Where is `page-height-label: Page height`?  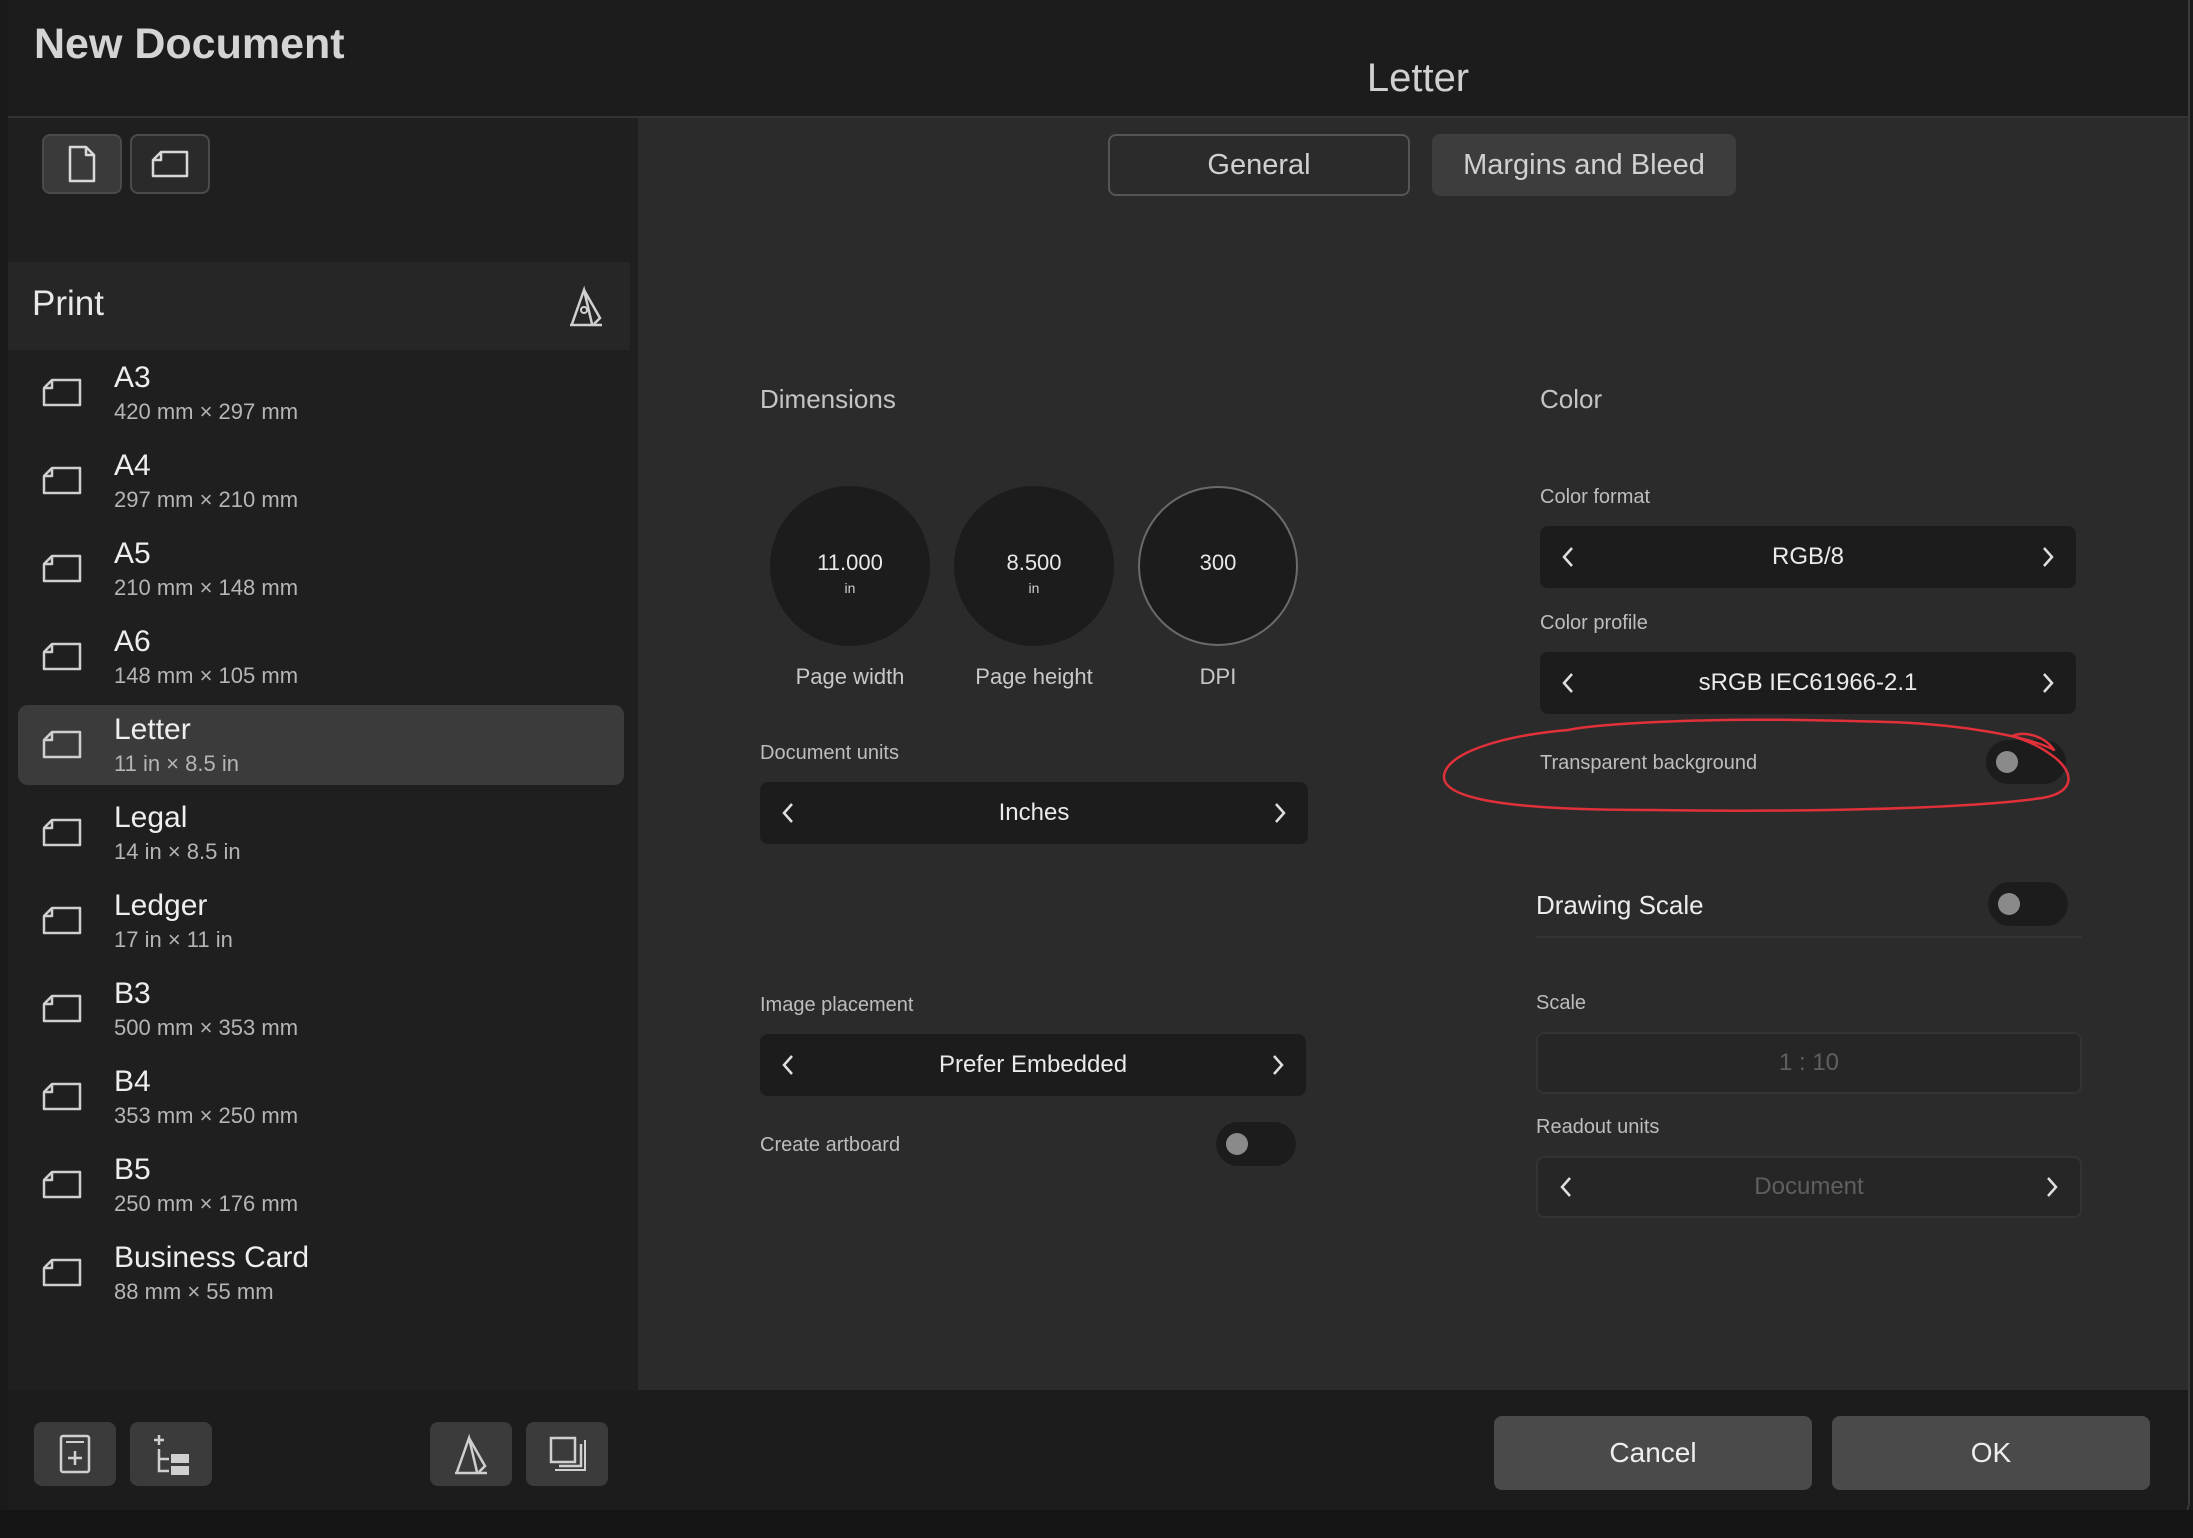 page-height-label: Page height is located at coordinates (1034, 676).